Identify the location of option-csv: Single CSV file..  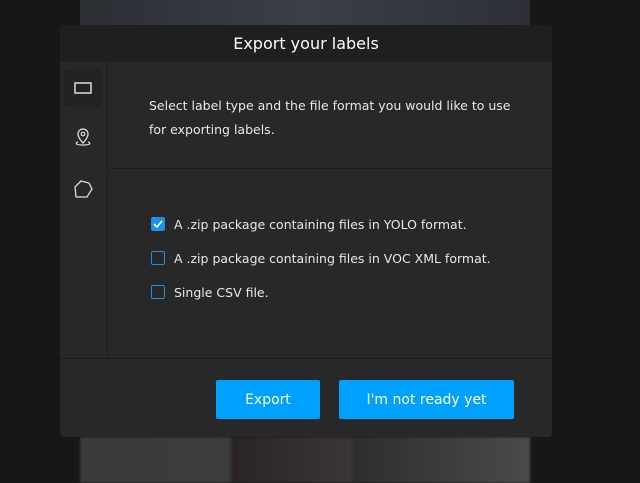
(330, 292).